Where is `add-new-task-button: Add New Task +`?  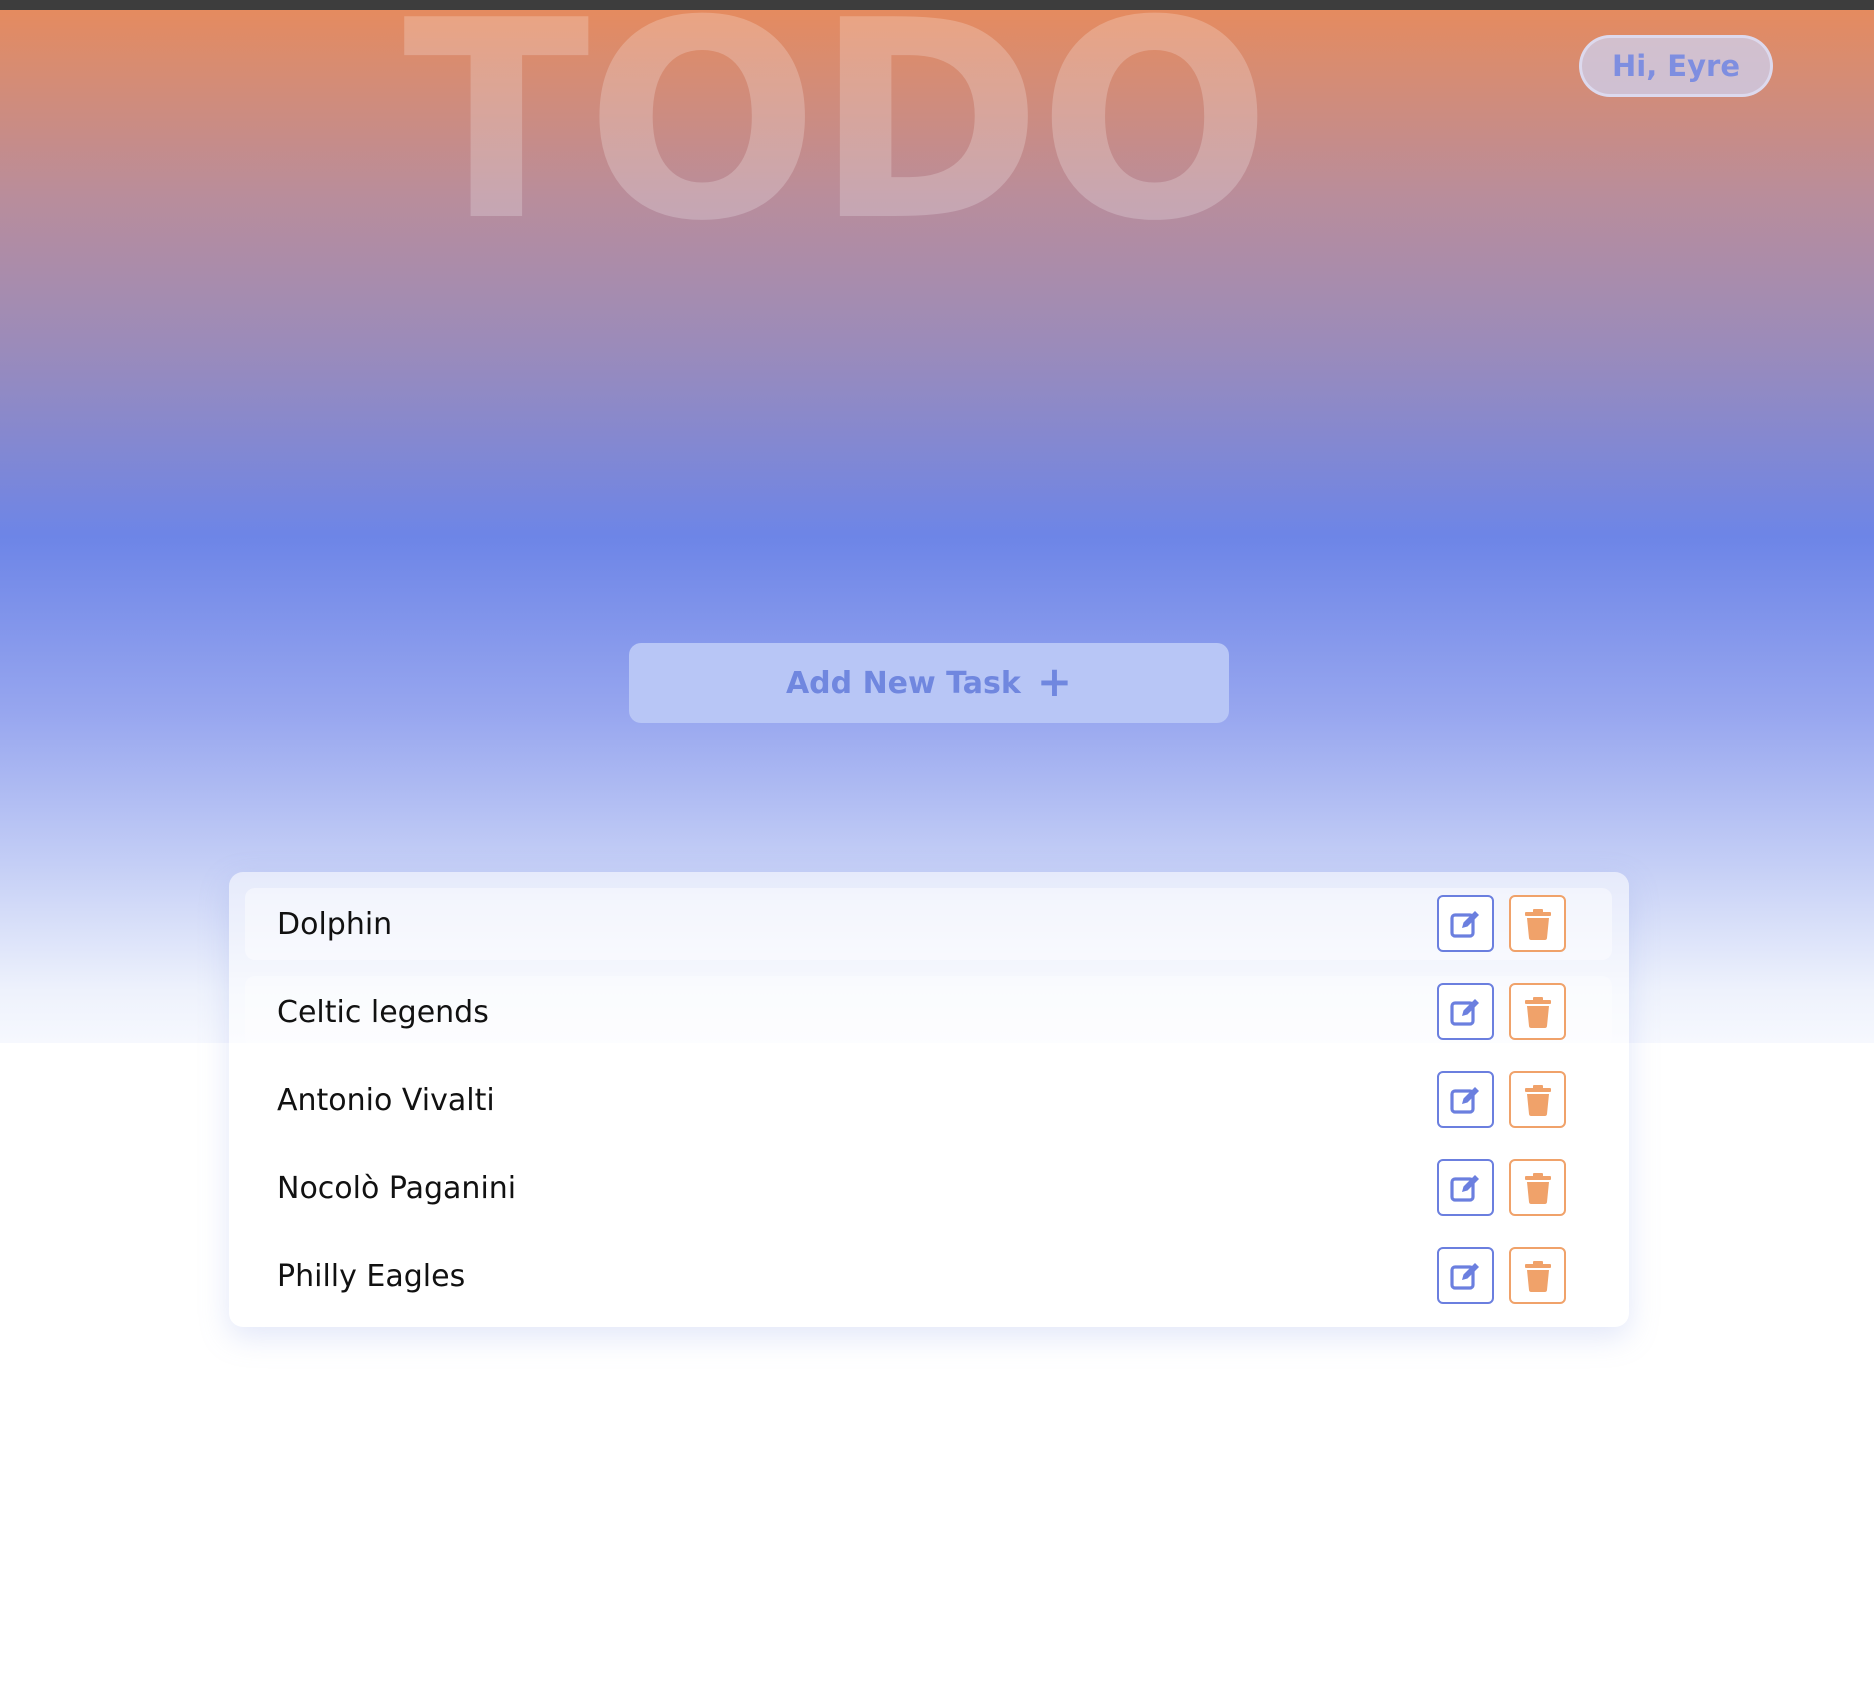 add-new-task-button: Add New Task + is located at coordinates (929, 683).